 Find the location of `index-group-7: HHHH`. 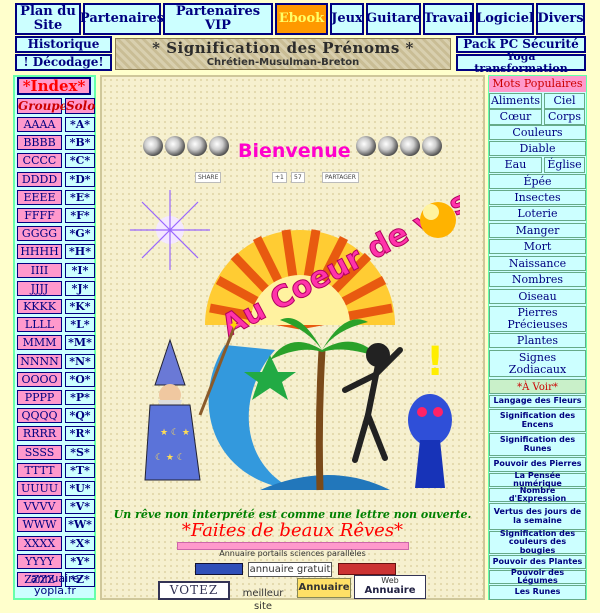

index-group-7: HHHH is located at coordinates (39, 252).